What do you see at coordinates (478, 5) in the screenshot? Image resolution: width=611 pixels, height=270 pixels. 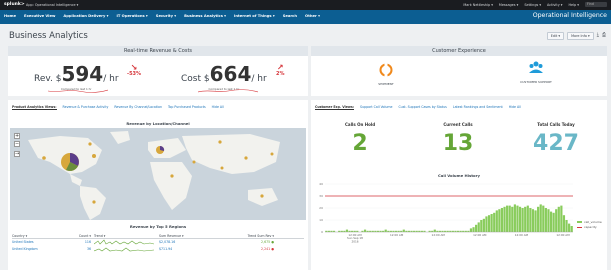 I see `user-menu: Mark Nettleship ▾` at bounding box center [478, 5].